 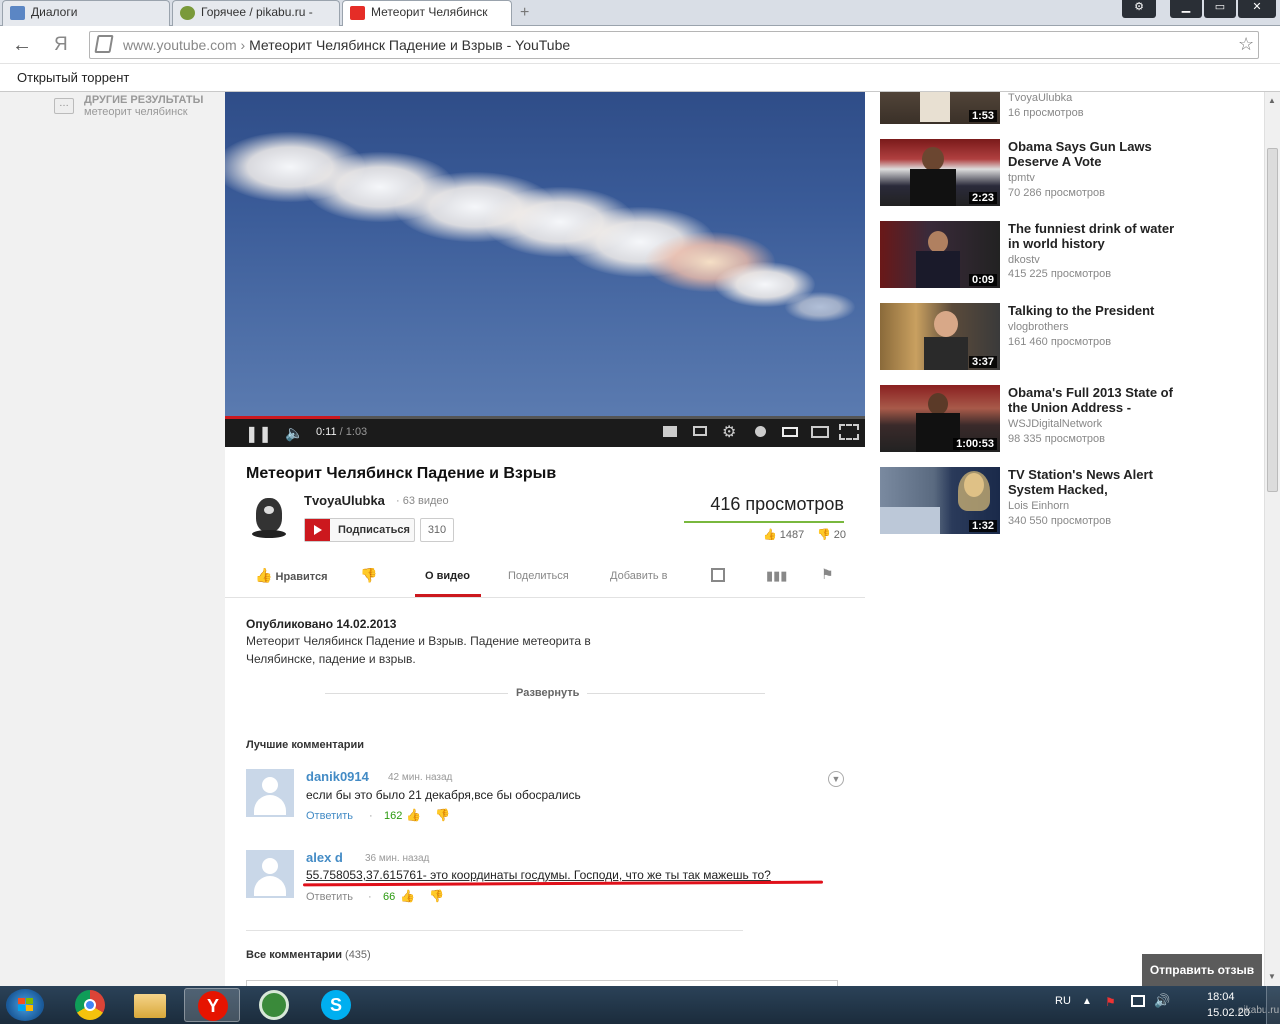 What do you see at coordinates (143, 100) in the screenshot?
I see `other-results-title: ДРУГИЕ РЕЗУЛЬТАТЫ` at bounding box center [143, 100].